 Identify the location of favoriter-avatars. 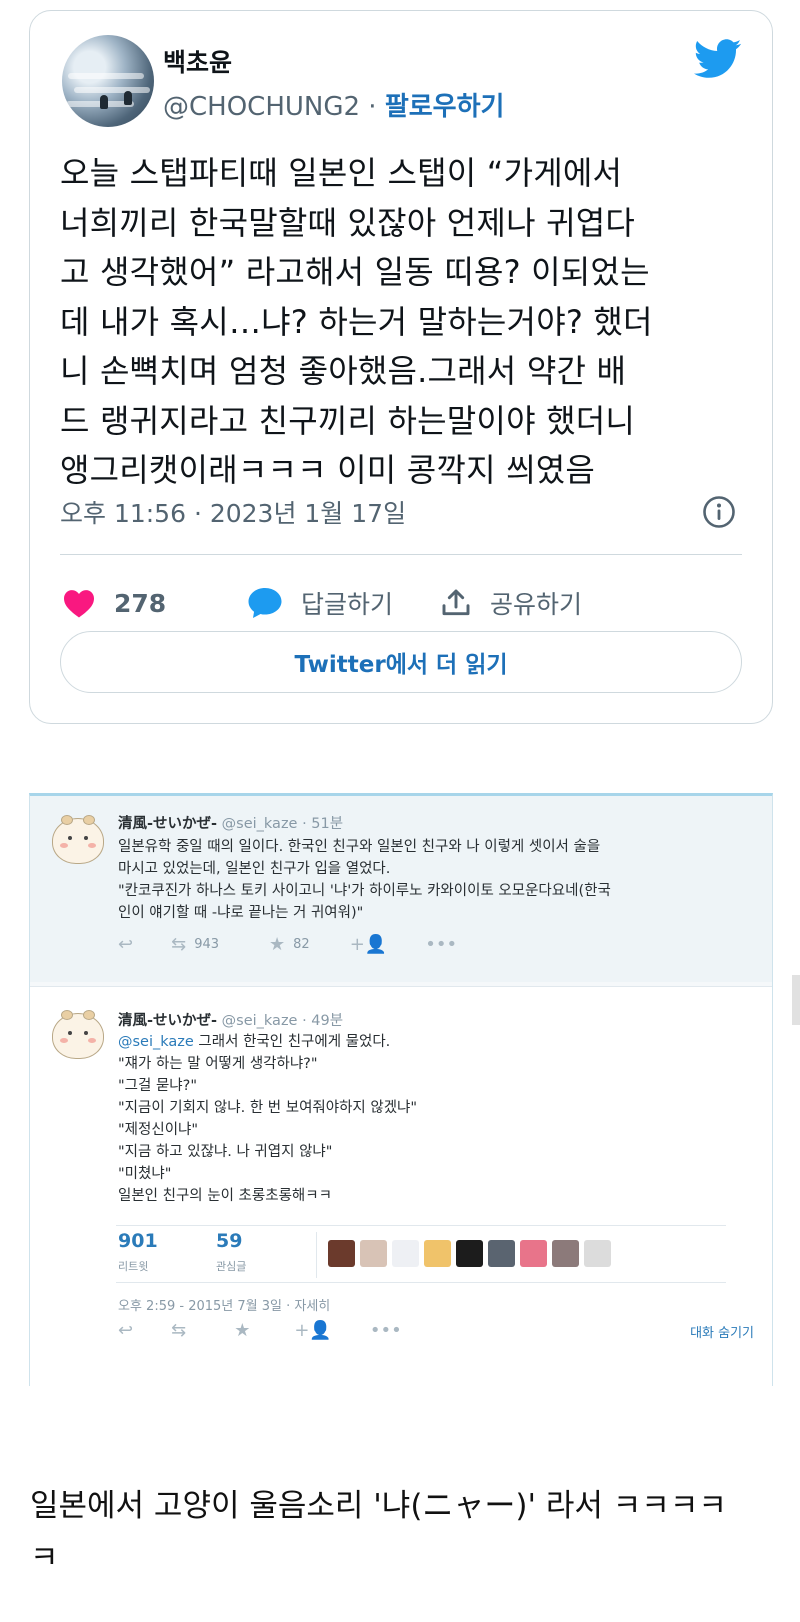
(469, 1253).